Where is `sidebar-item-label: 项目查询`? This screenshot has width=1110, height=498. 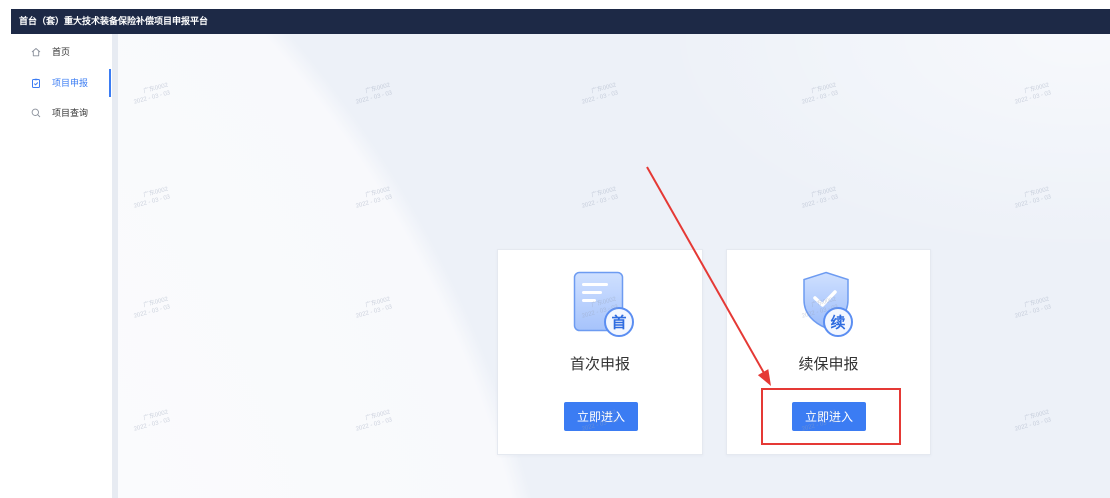
sidebar-item-label: 项目查询 is located at coordinates (70, 113).